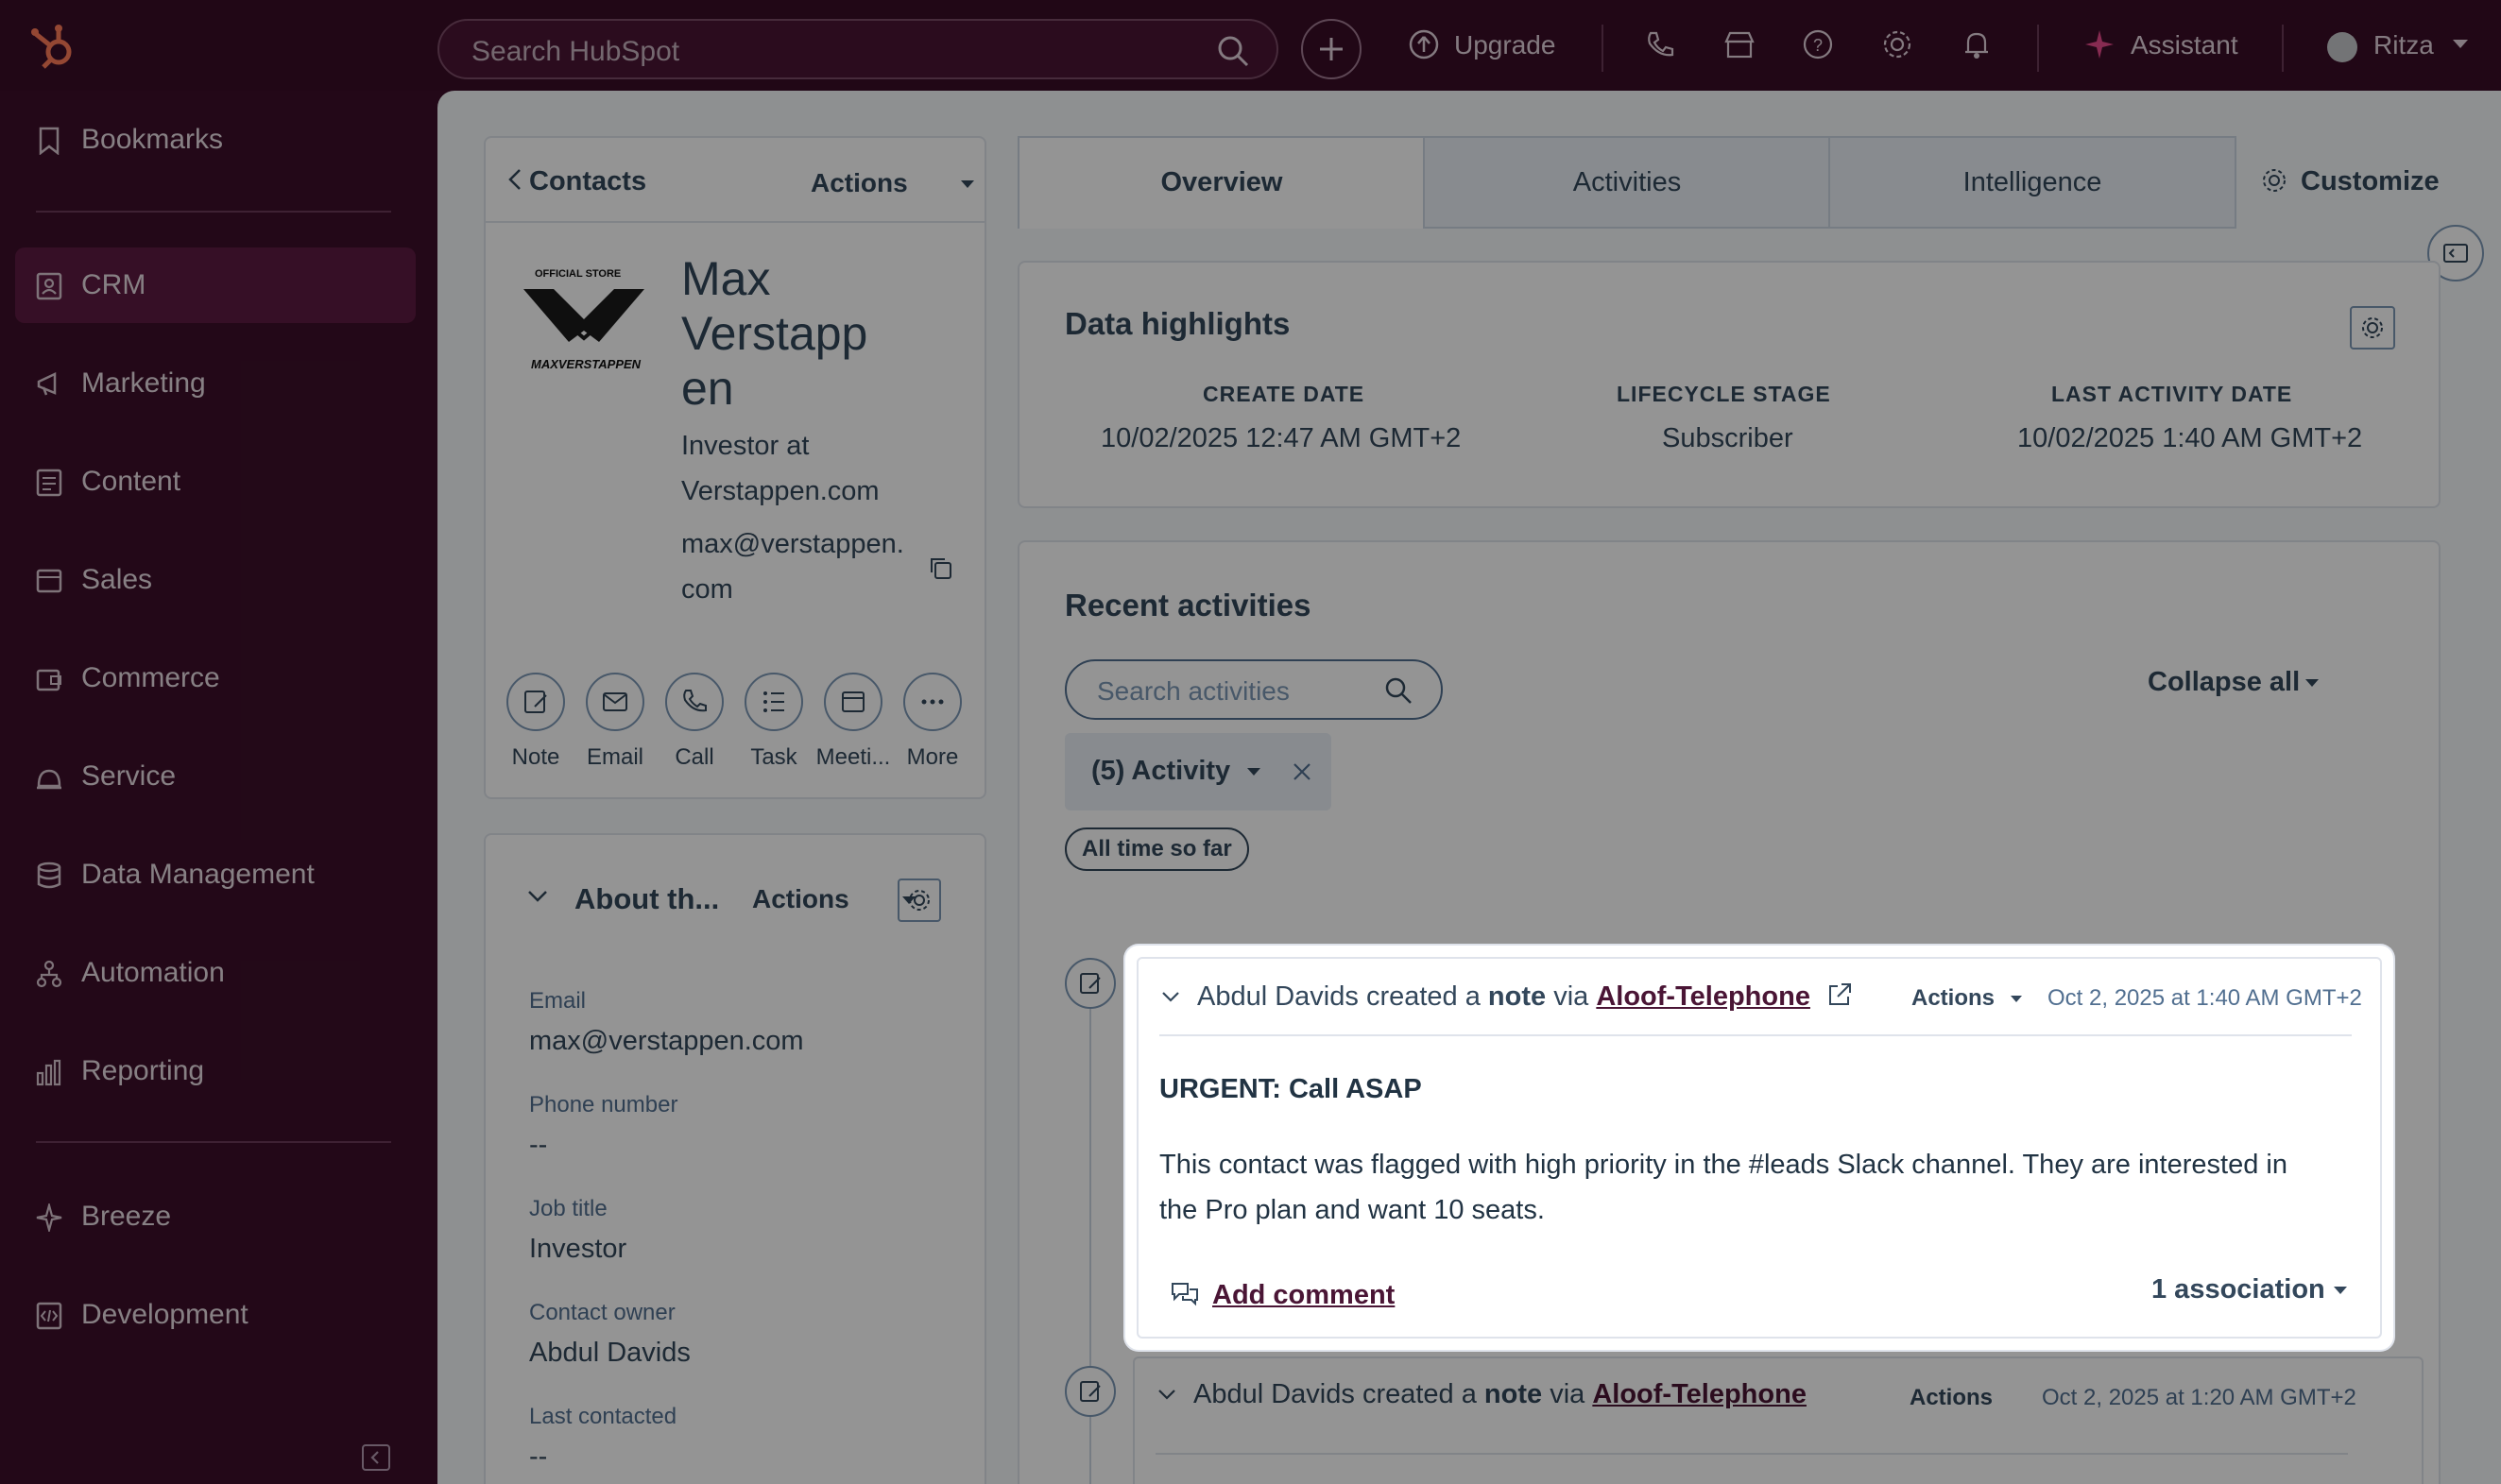 This screenshot has height=1484, width=2501. I want to click on sidebar-item-commerce: Commerce, so click(216, 678).